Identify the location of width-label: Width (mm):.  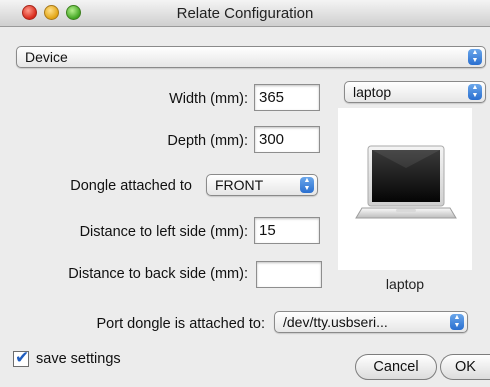
(208, 99).